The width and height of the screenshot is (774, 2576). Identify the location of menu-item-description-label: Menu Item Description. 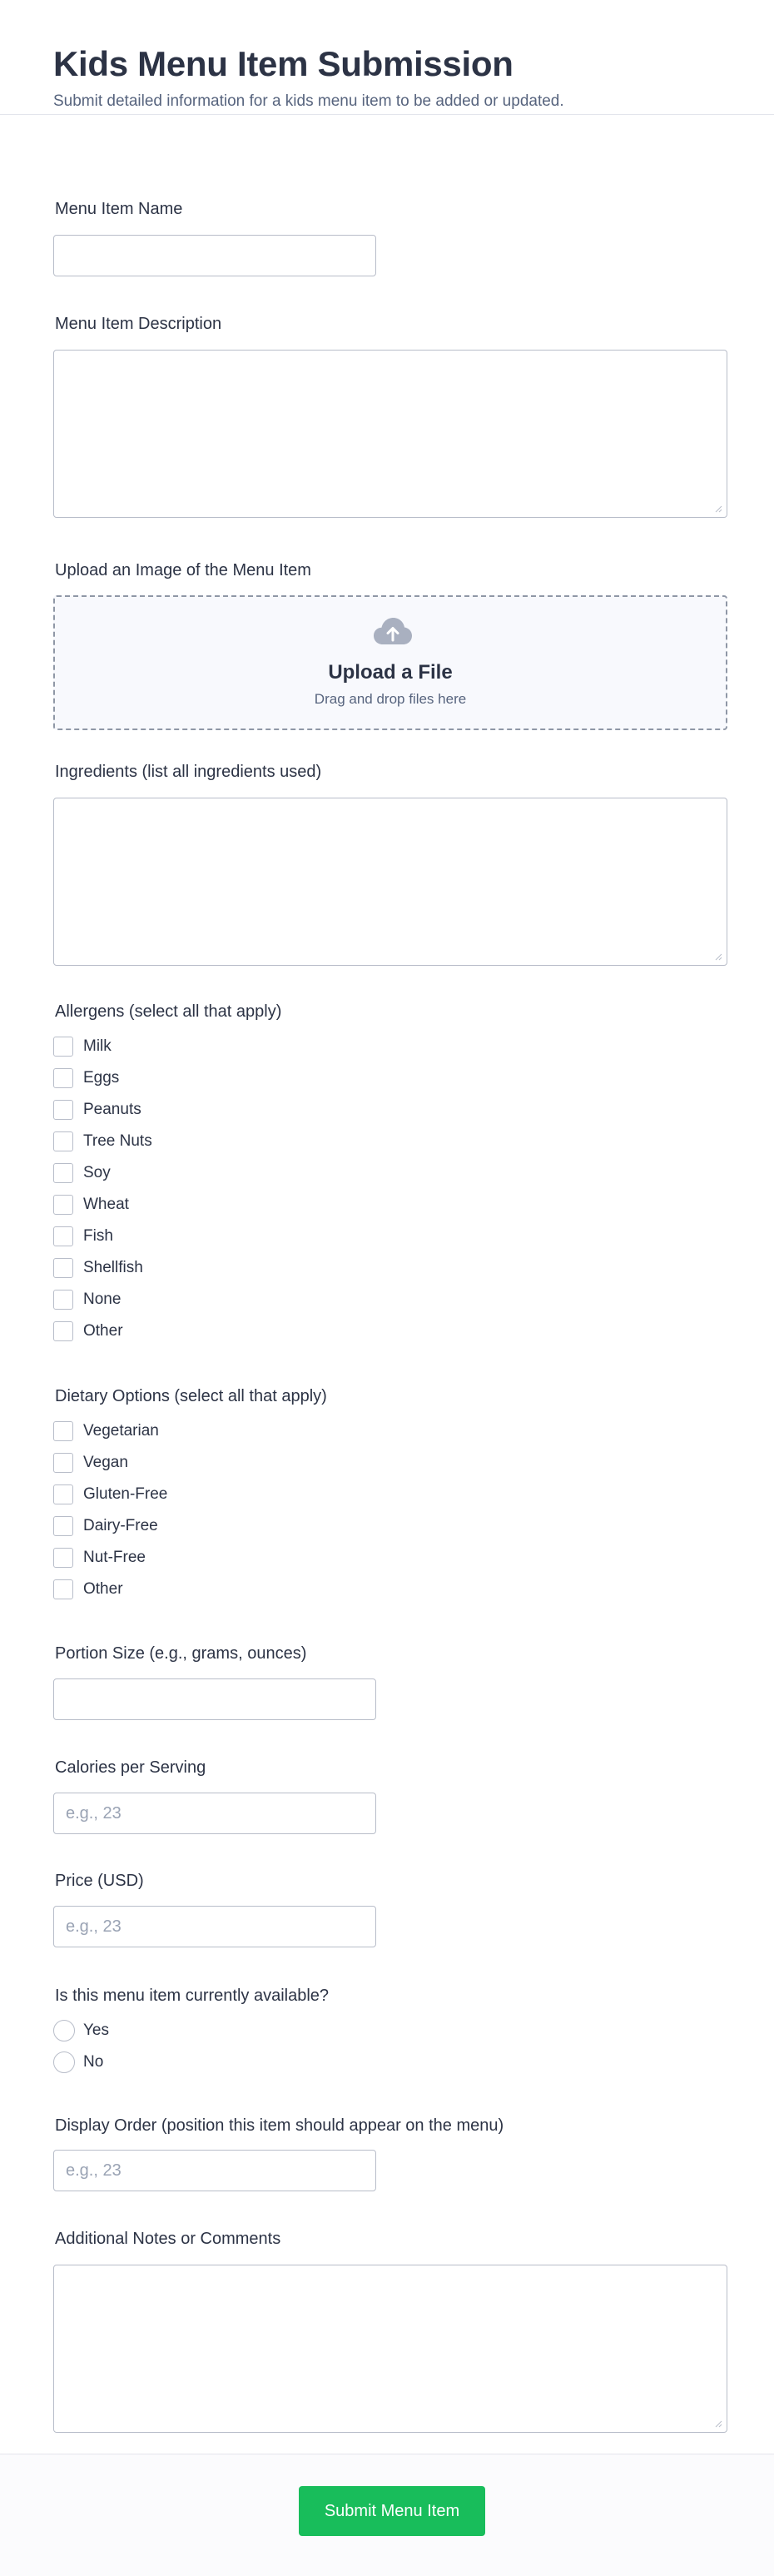
(138, 324).